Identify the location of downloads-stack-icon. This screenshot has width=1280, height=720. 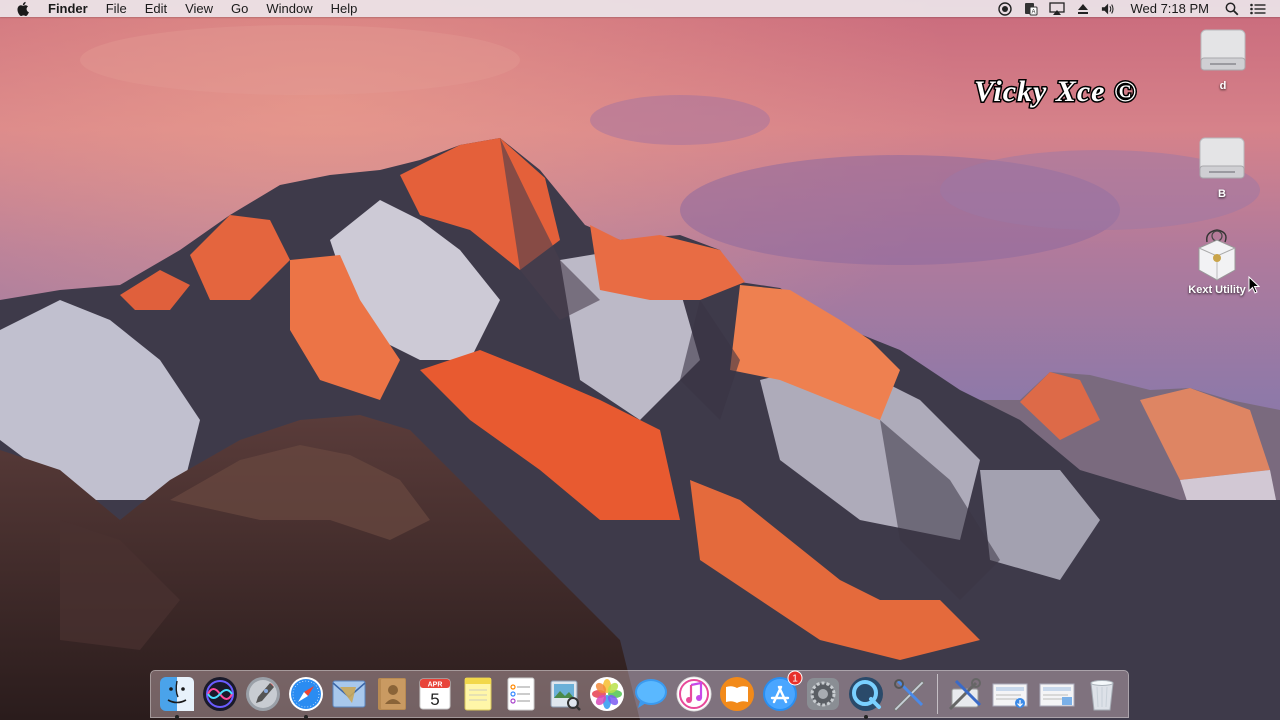
(1010, 695).